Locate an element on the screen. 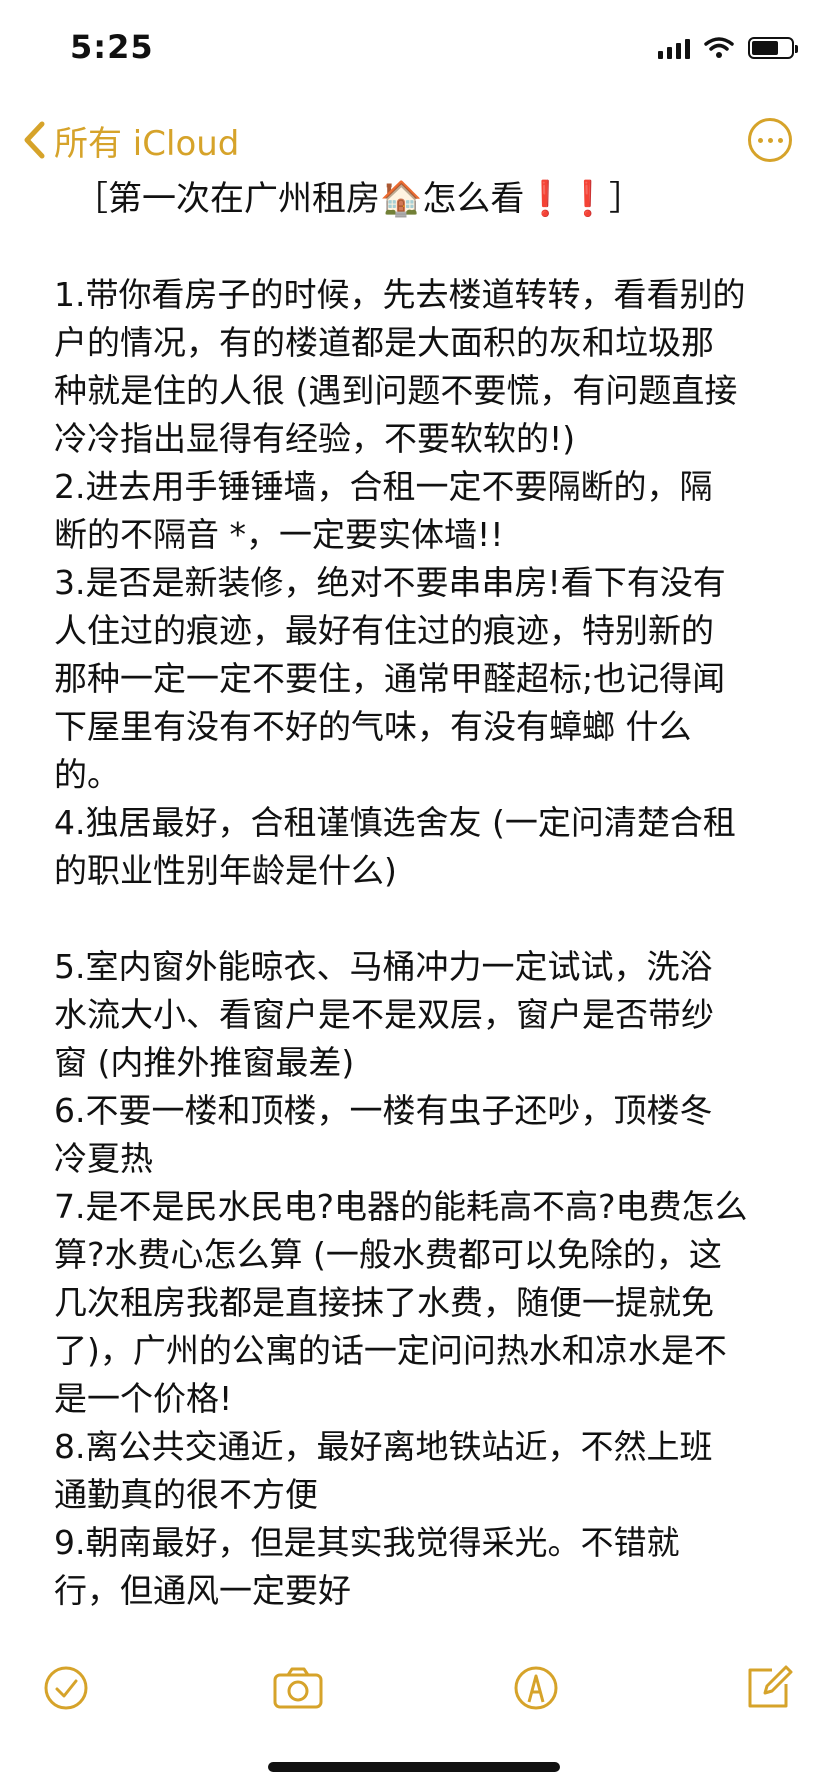 The width and height of the screenshot is (828, 1792). compose-icon is located at coordinates (768, 1688).